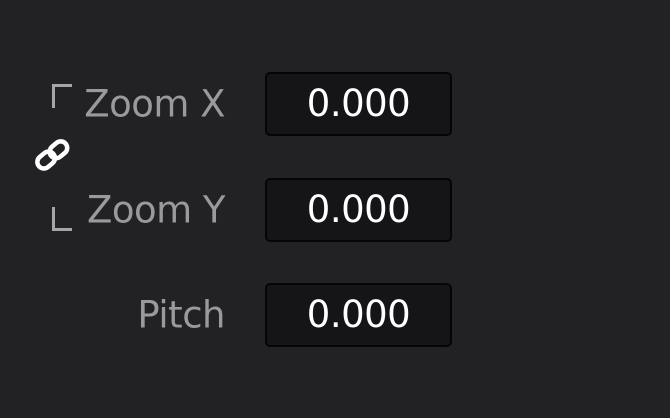  I want to click on zoom-y-label: Zoom Y, so click(156, 210).